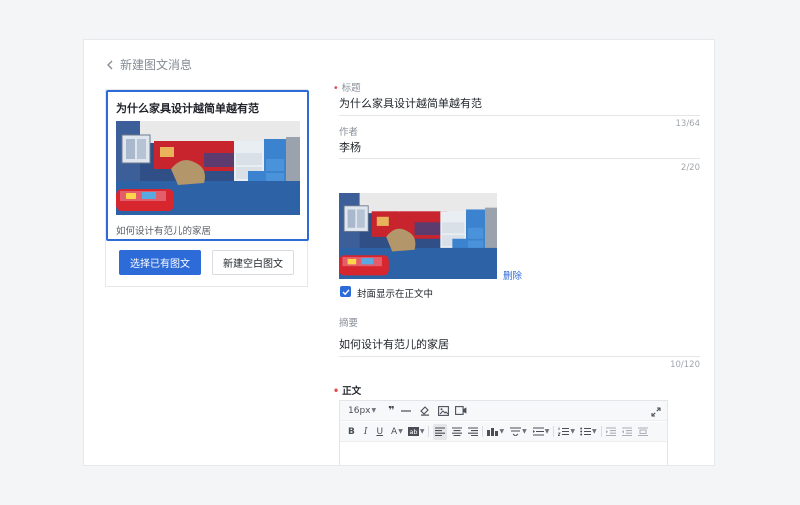  I want to click on body-label: • 正文, so click(347, 391).